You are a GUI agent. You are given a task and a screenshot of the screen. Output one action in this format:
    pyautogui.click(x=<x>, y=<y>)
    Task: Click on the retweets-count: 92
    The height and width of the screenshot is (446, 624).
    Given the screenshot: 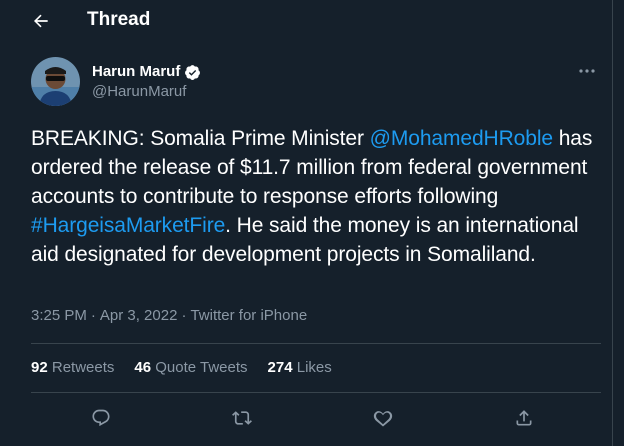 What is the action you would take?
    pyautogui.click(x=39, y=367)
    